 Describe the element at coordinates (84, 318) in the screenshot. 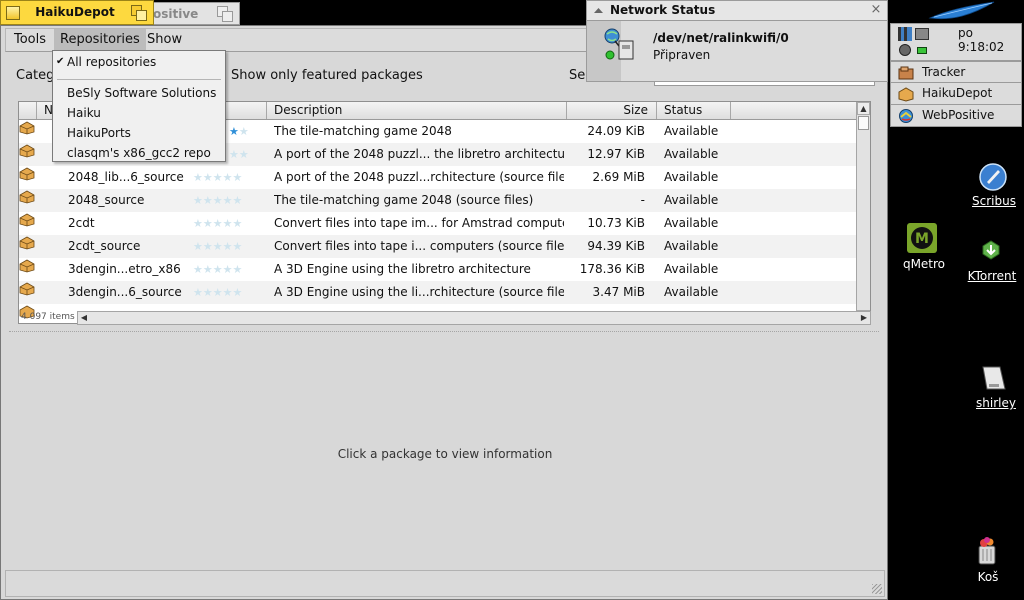

I see `scroll-left-arrow-icon: ◀` at that location.